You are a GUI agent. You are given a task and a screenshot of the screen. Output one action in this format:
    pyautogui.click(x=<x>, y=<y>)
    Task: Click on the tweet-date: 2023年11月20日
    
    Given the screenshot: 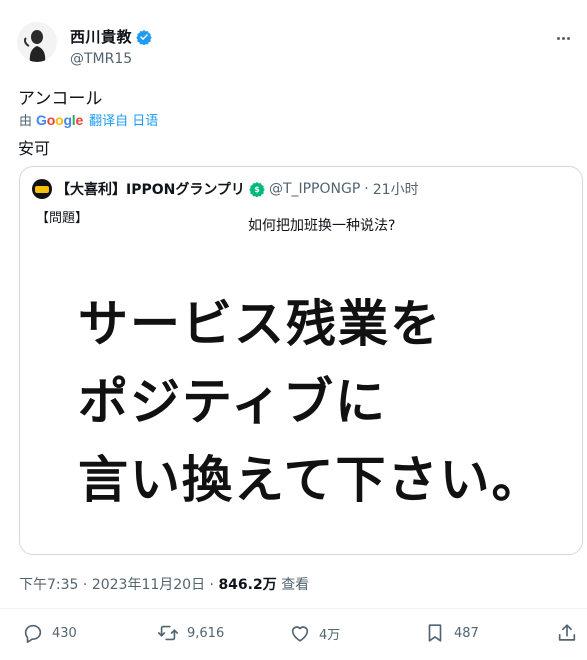 What is the action you would take?
    pyautogui.click(x=148, y=585)
    